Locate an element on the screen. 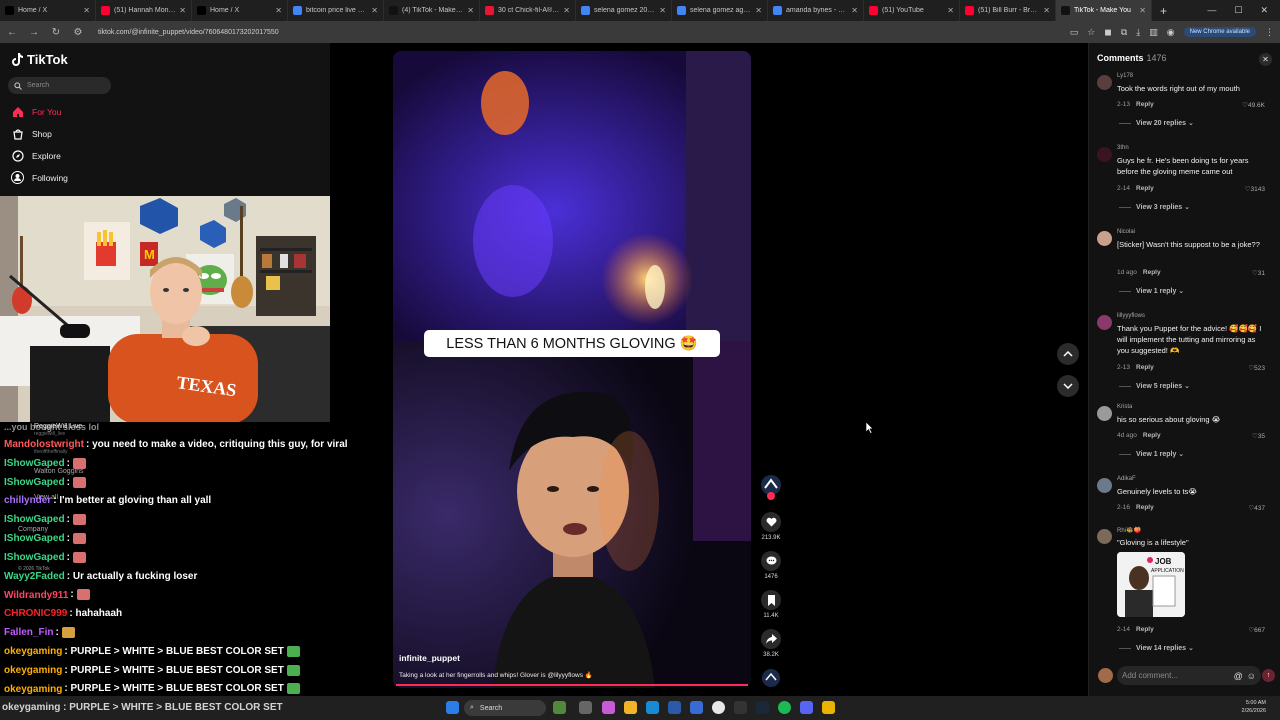  maximize-icon: ☐ is located at coordinates (1238, 10).